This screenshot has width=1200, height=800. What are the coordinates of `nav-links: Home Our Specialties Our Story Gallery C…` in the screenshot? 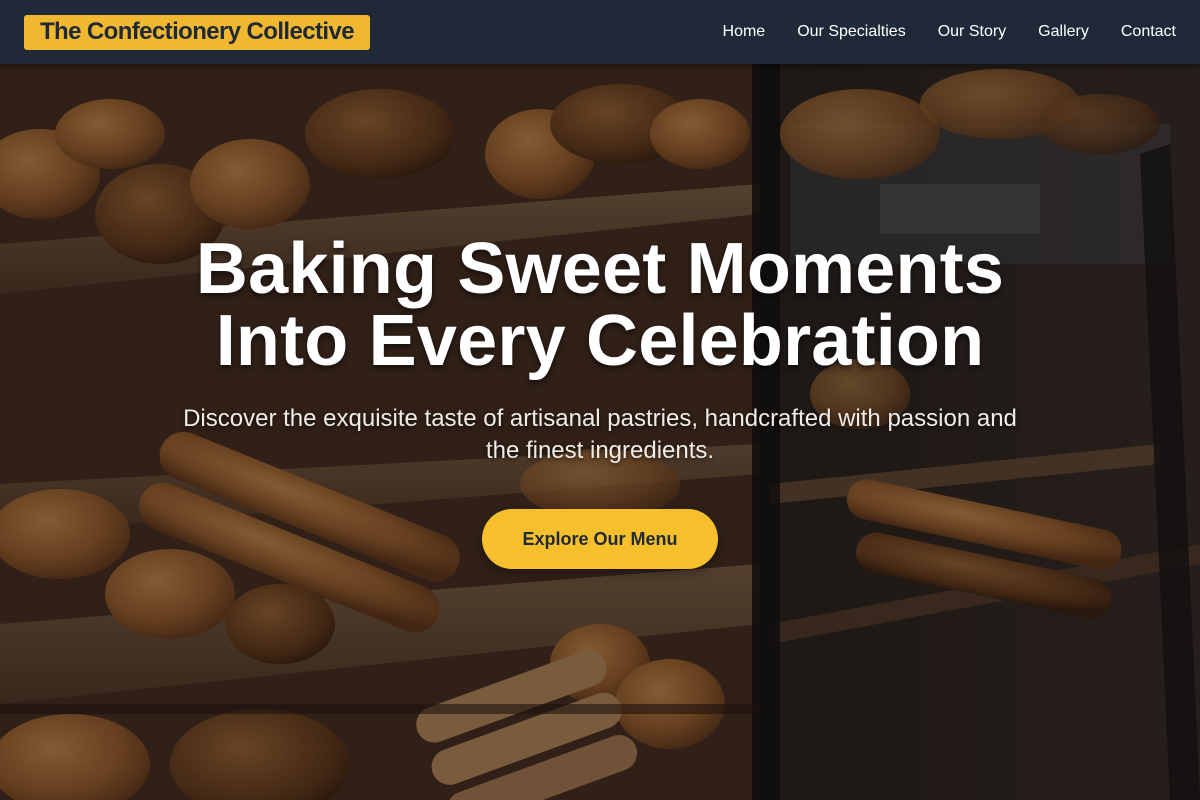 It's located at (949, 32).